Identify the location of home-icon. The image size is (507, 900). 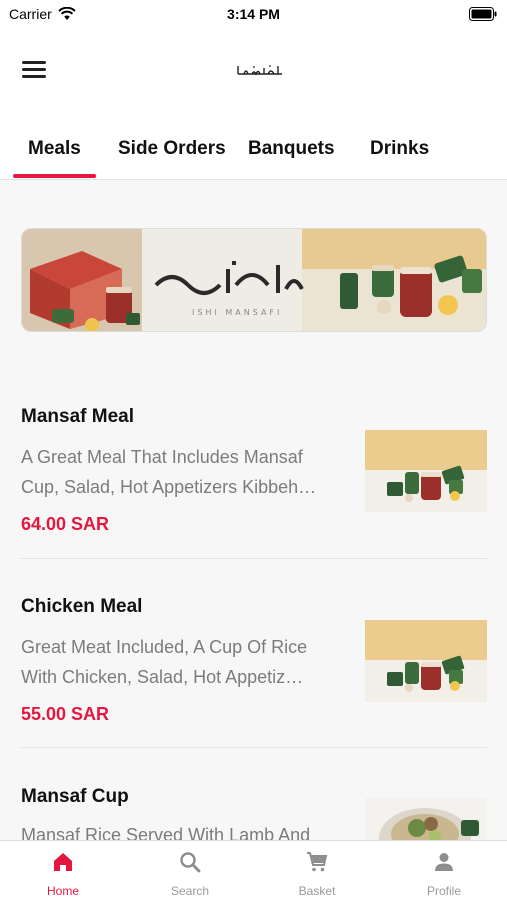
(63, 862).